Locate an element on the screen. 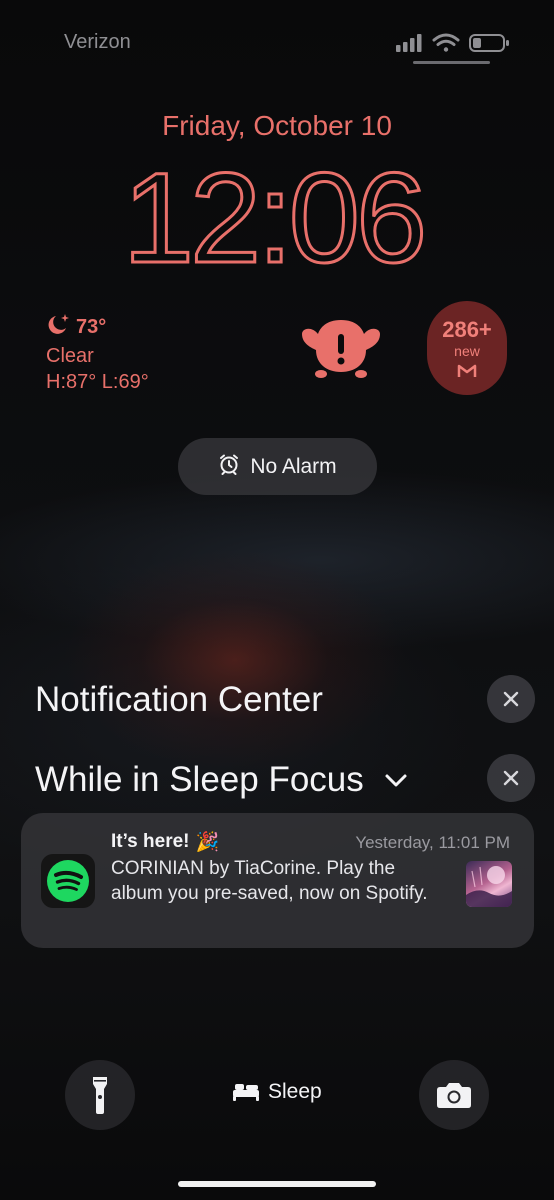  weather-widget: 73° Clear H:87° L:69° is located at coordinates (97, 353).